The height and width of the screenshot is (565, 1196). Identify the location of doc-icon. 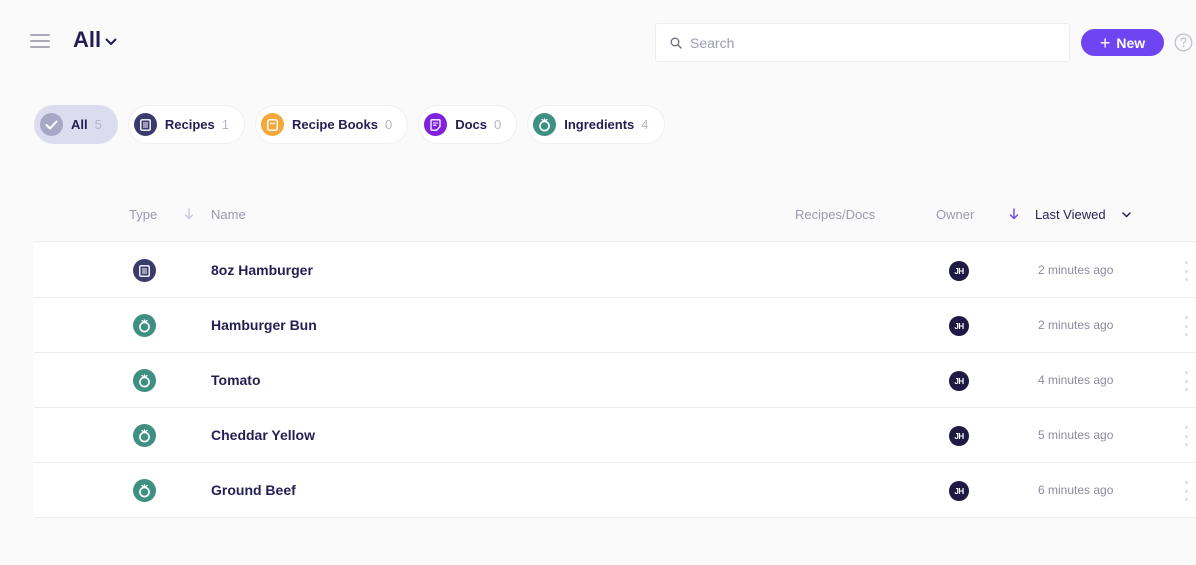
(436, 124).